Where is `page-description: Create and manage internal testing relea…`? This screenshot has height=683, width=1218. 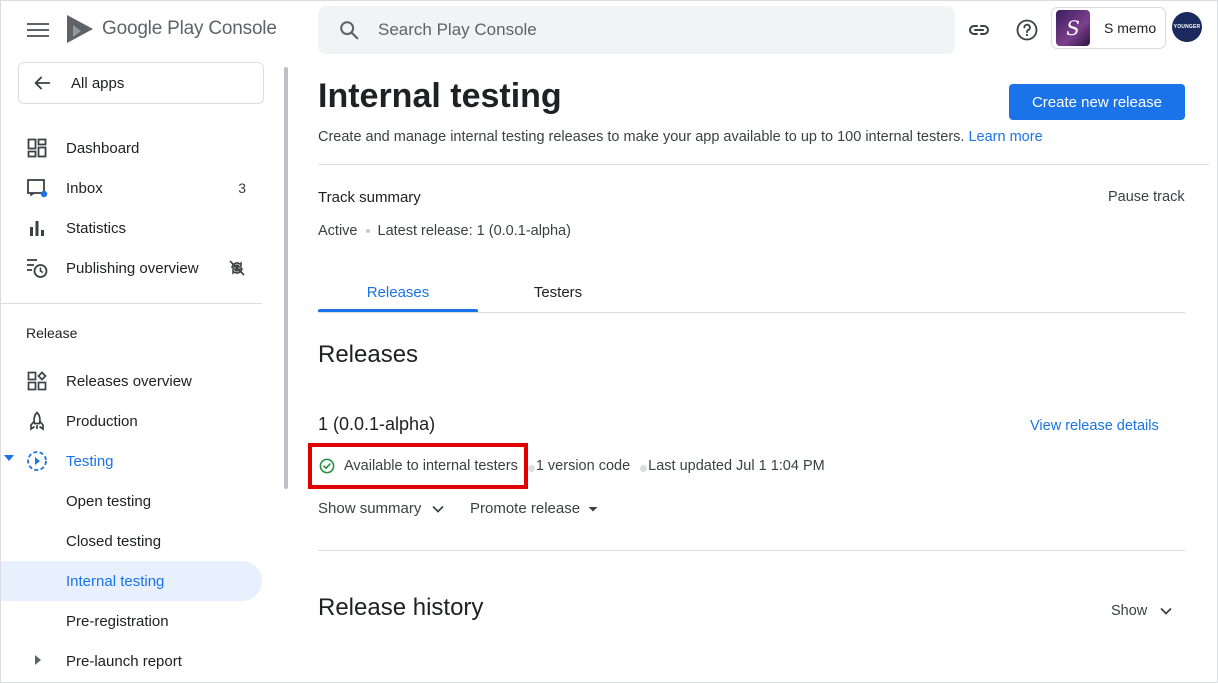 page-description: Create and manage internal testing relea… is located at coordinates (680, 137).